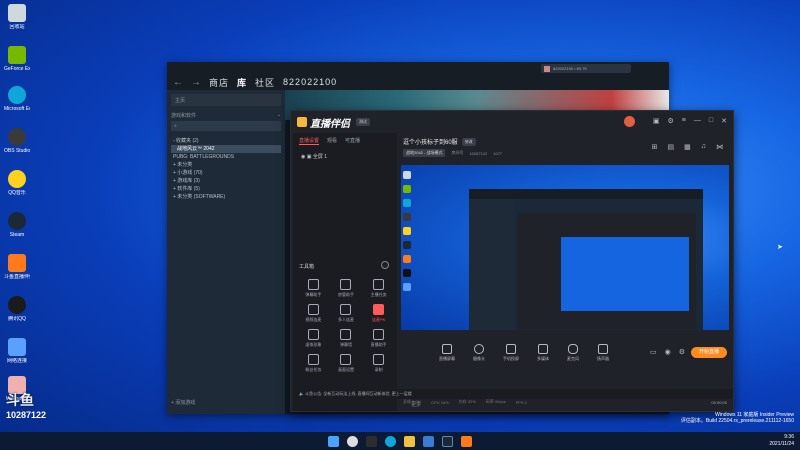 This screenshot has width=800, height=450. Describe the element at coordinates (371, 441) in the screenshot. I see `task-view-icon` at that location.